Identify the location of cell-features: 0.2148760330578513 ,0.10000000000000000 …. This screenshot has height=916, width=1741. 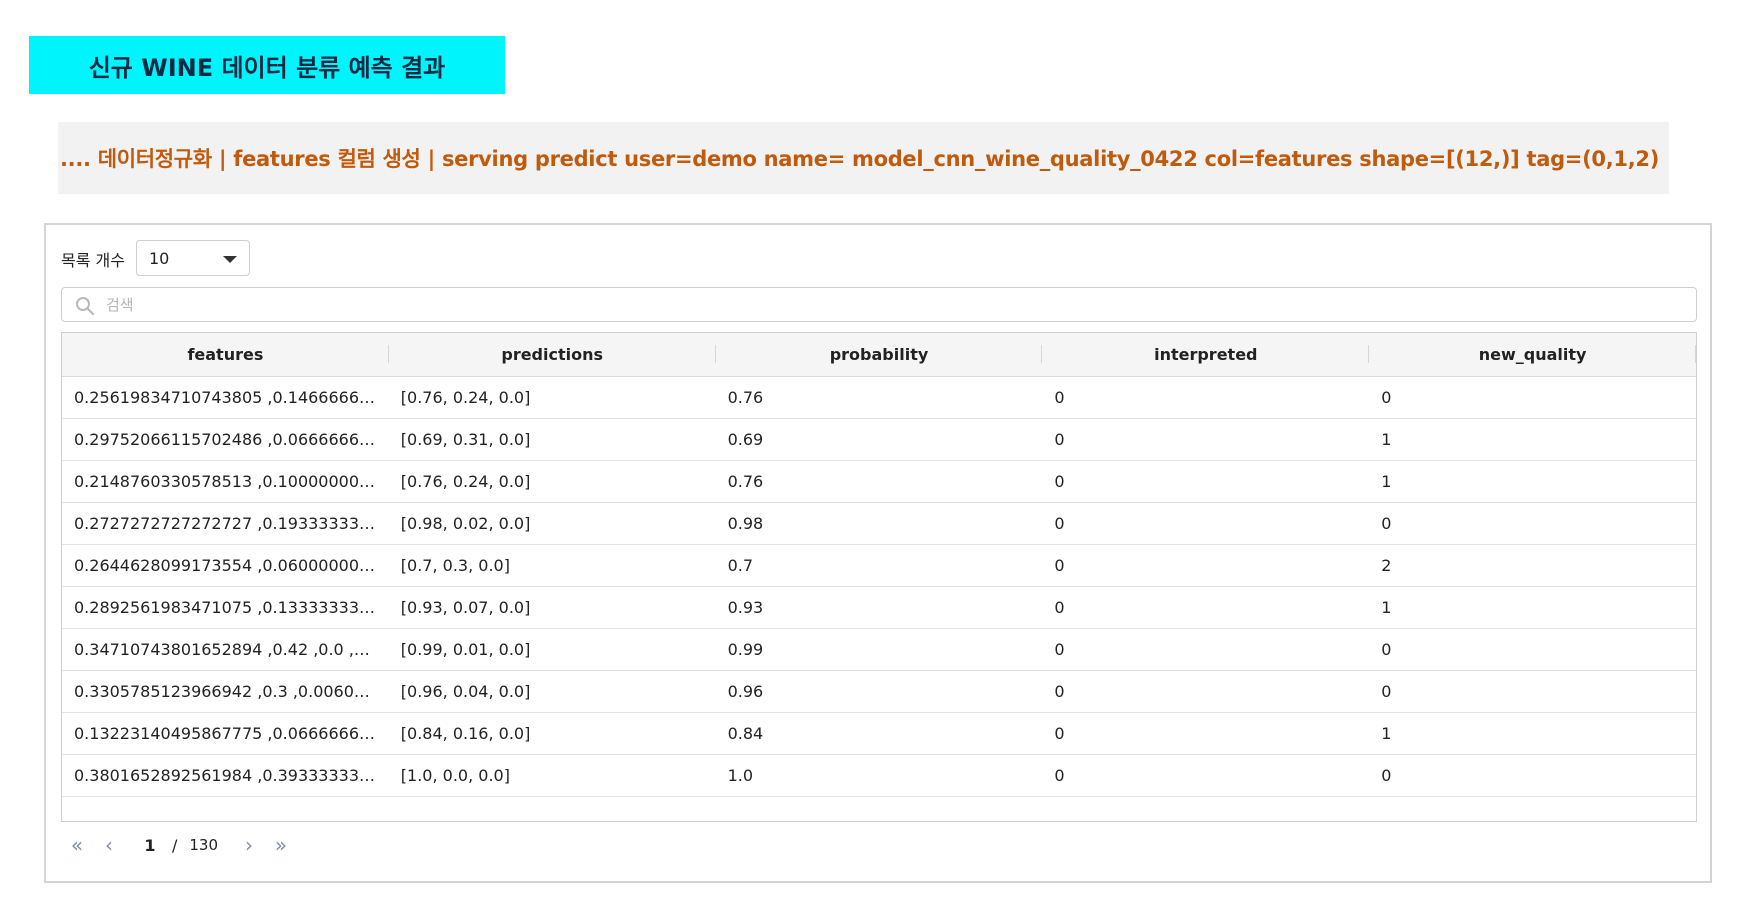
(225, 481).